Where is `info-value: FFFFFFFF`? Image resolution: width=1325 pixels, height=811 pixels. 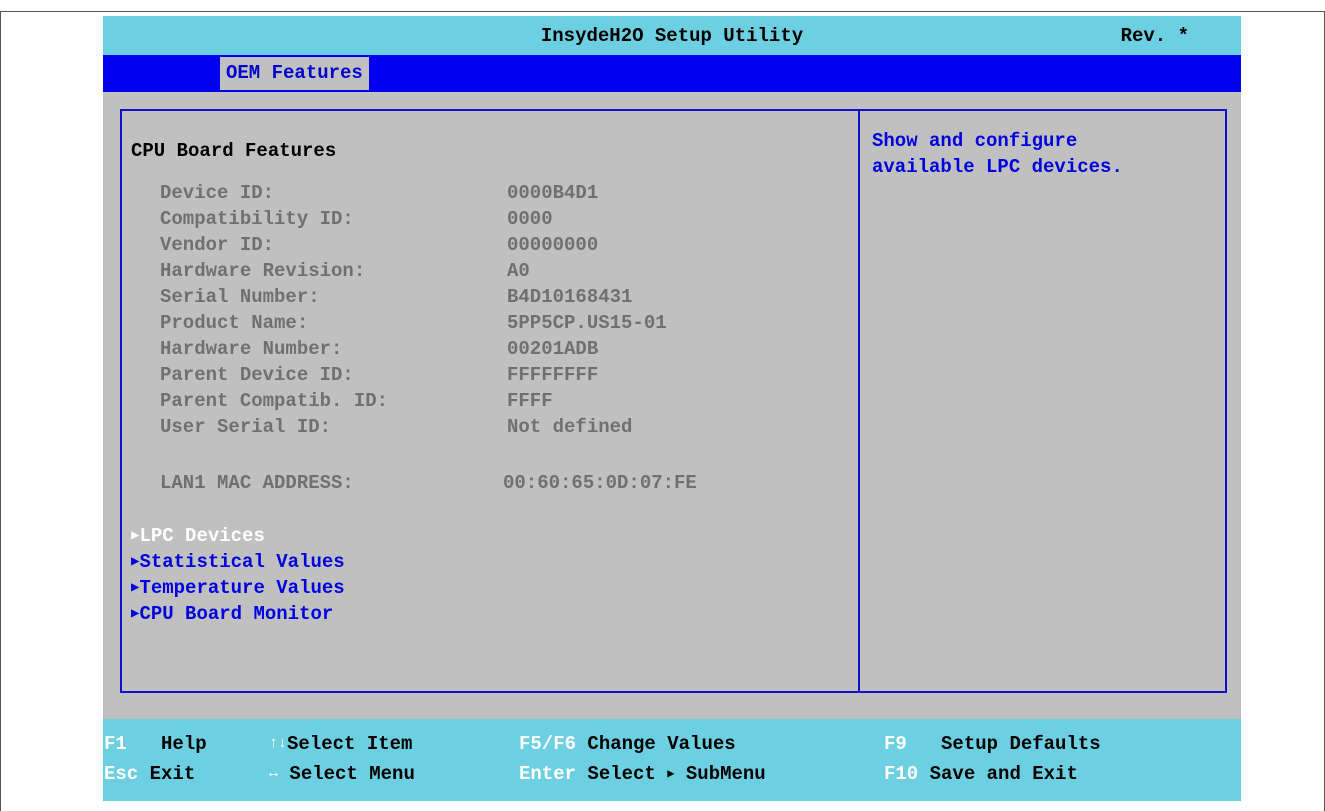 info-value: FFFFFFFF is located at coordinates (553, 375).